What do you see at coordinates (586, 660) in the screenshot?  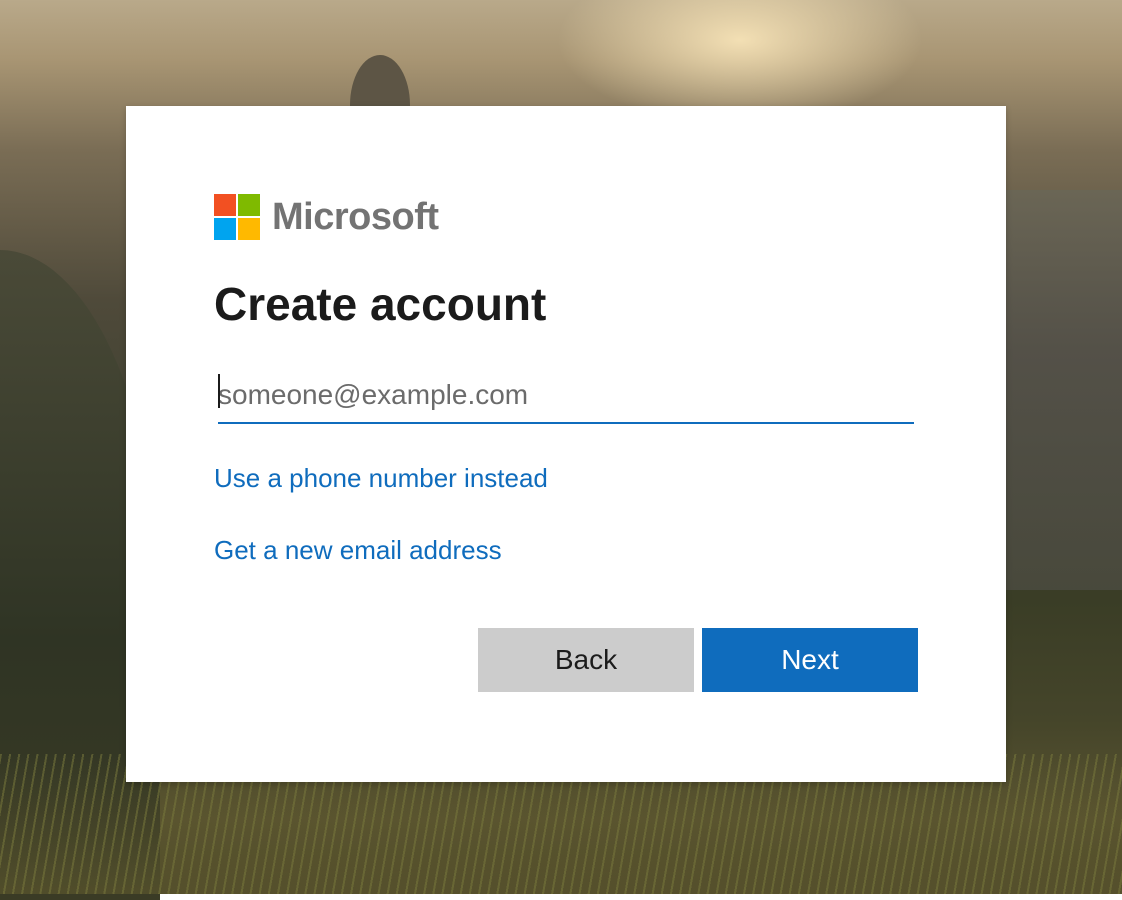 I see `back-button: Back` at bounding box center [586, 660].